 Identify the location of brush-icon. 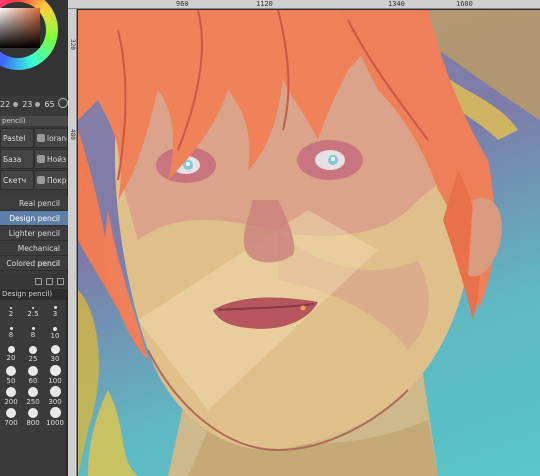
(41, 159).